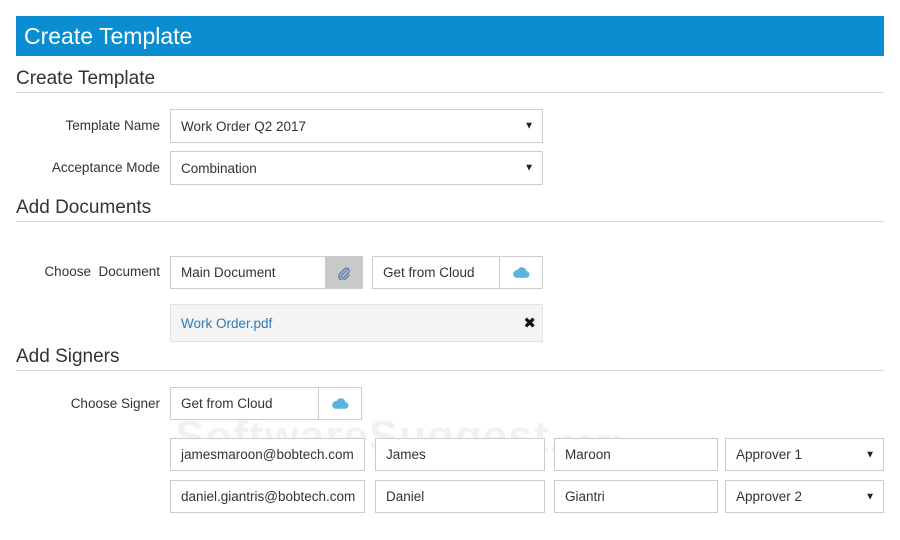 This screenshot has width=900, height=540. What do you see at coordinates (356, 168) in the screenshot?
I see `acceptance-mode-select: Combination ▼` at bounding box center [356, 168].